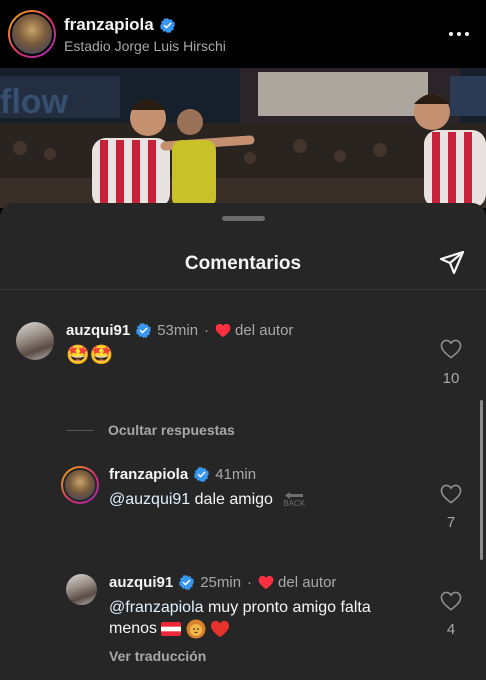 Image resolution: width=486 pixels, height=680 pixels. I want to click on lion-face-icon, so click(196, 629).